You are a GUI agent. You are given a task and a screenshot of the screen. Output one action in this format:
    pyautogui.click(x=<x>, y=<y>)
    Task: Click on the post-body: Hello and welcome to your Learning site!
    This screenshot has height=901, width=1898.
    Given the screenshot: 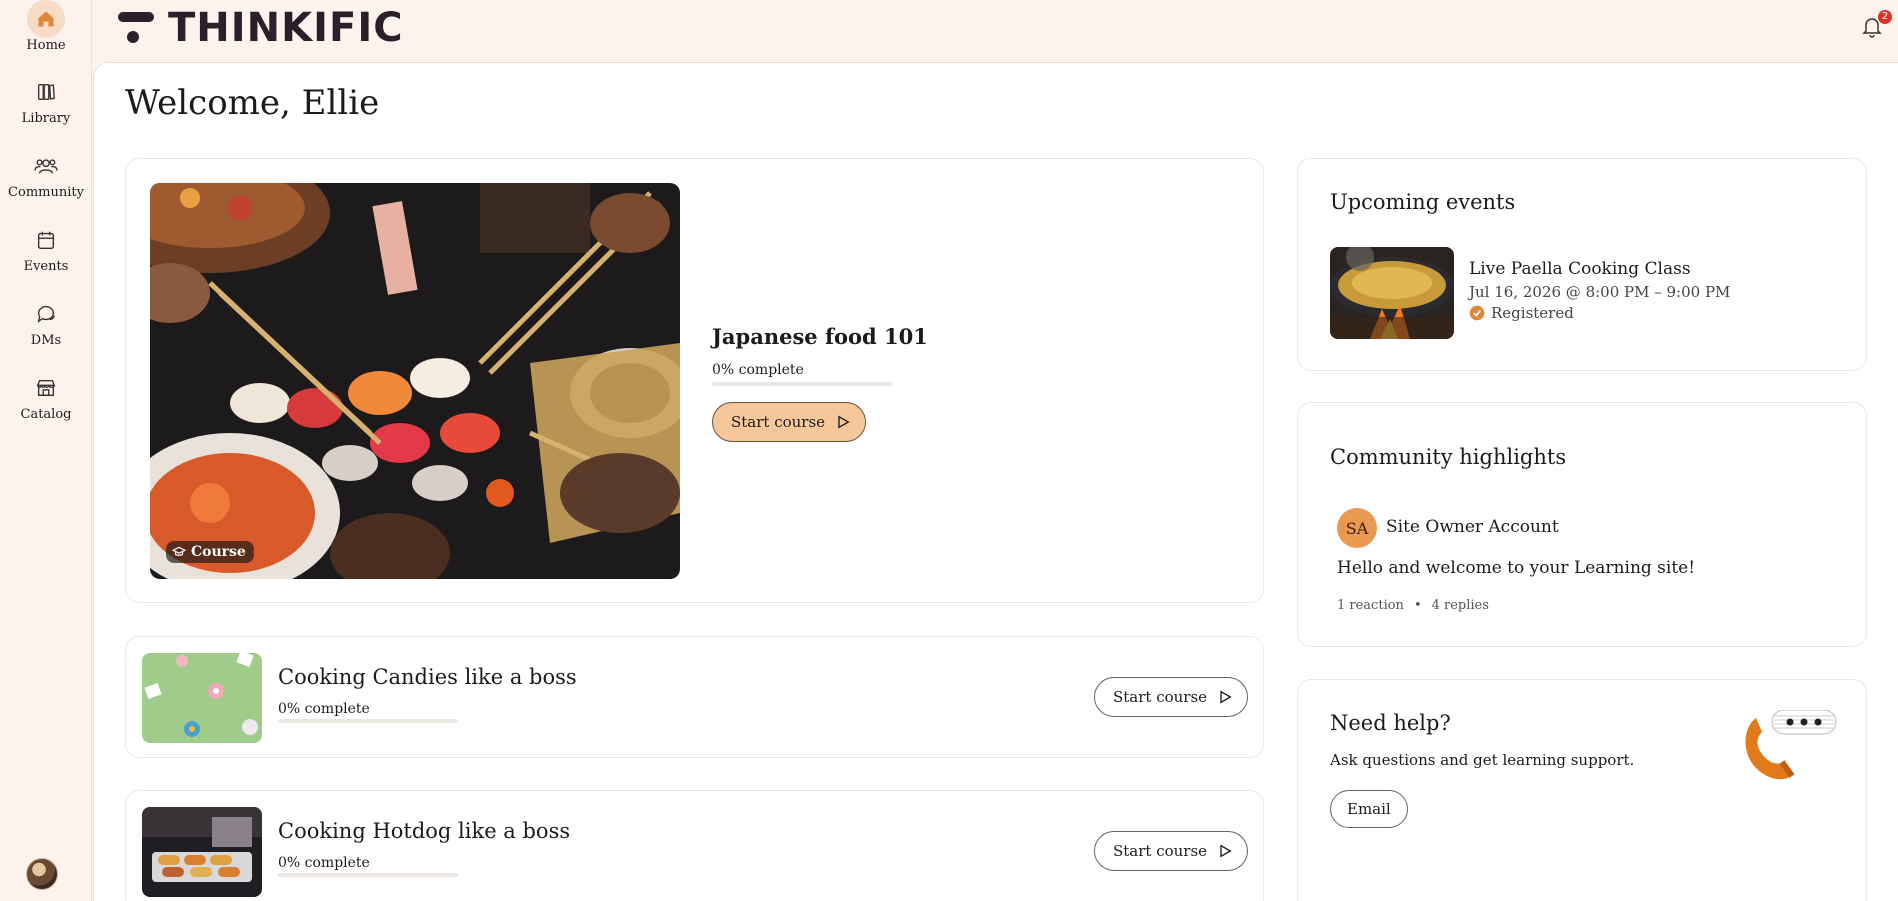 What is the action you would take?
    pyautogui.click(x=1516, y=568)
    